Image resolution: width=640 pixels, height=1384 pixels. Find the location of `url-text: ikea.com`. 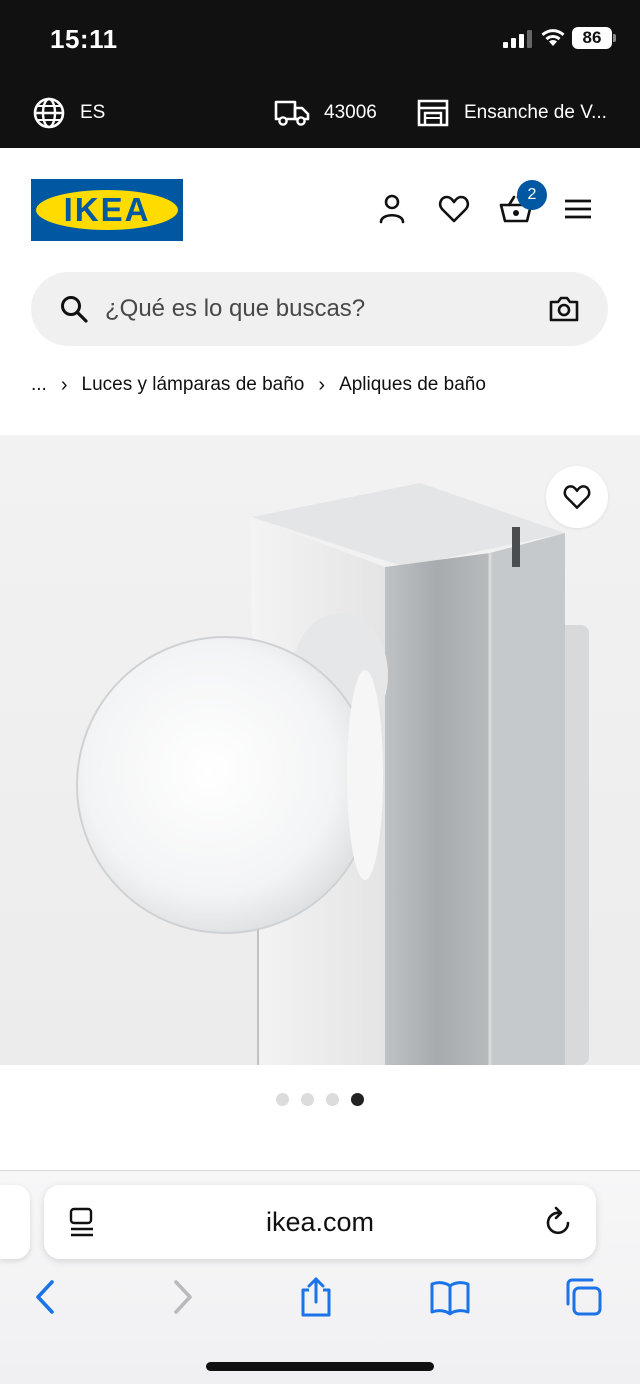

url-text: ikea.com is located at coordinates (320, 1222).